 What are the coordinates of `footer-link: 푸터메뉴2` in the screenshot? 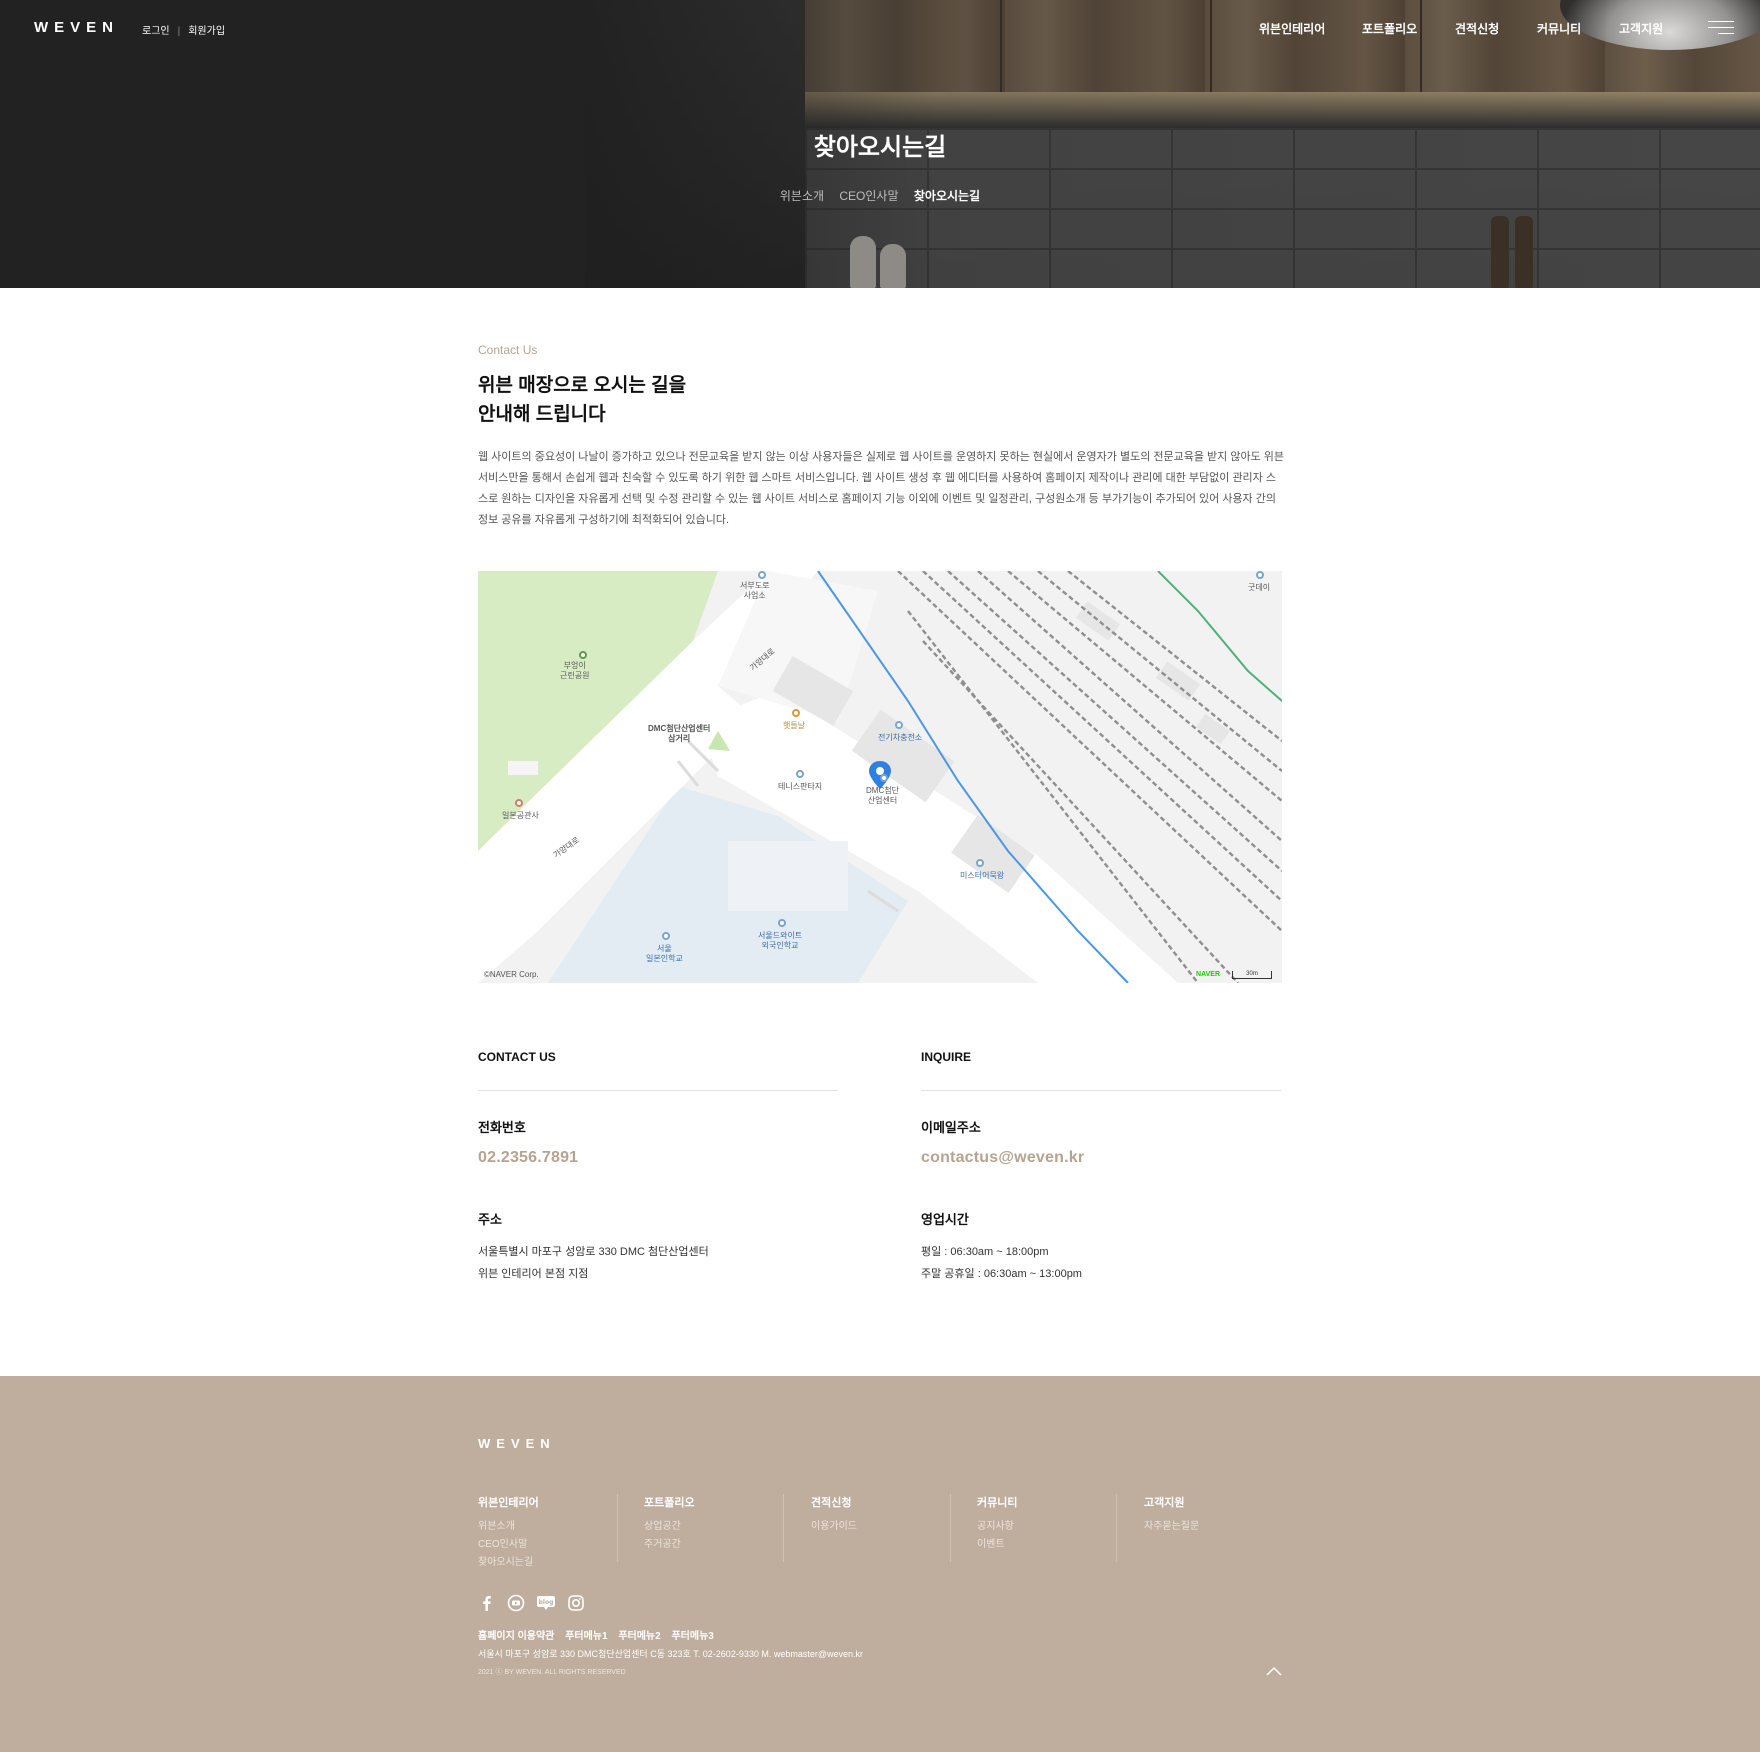 It's located at (639, 1636).